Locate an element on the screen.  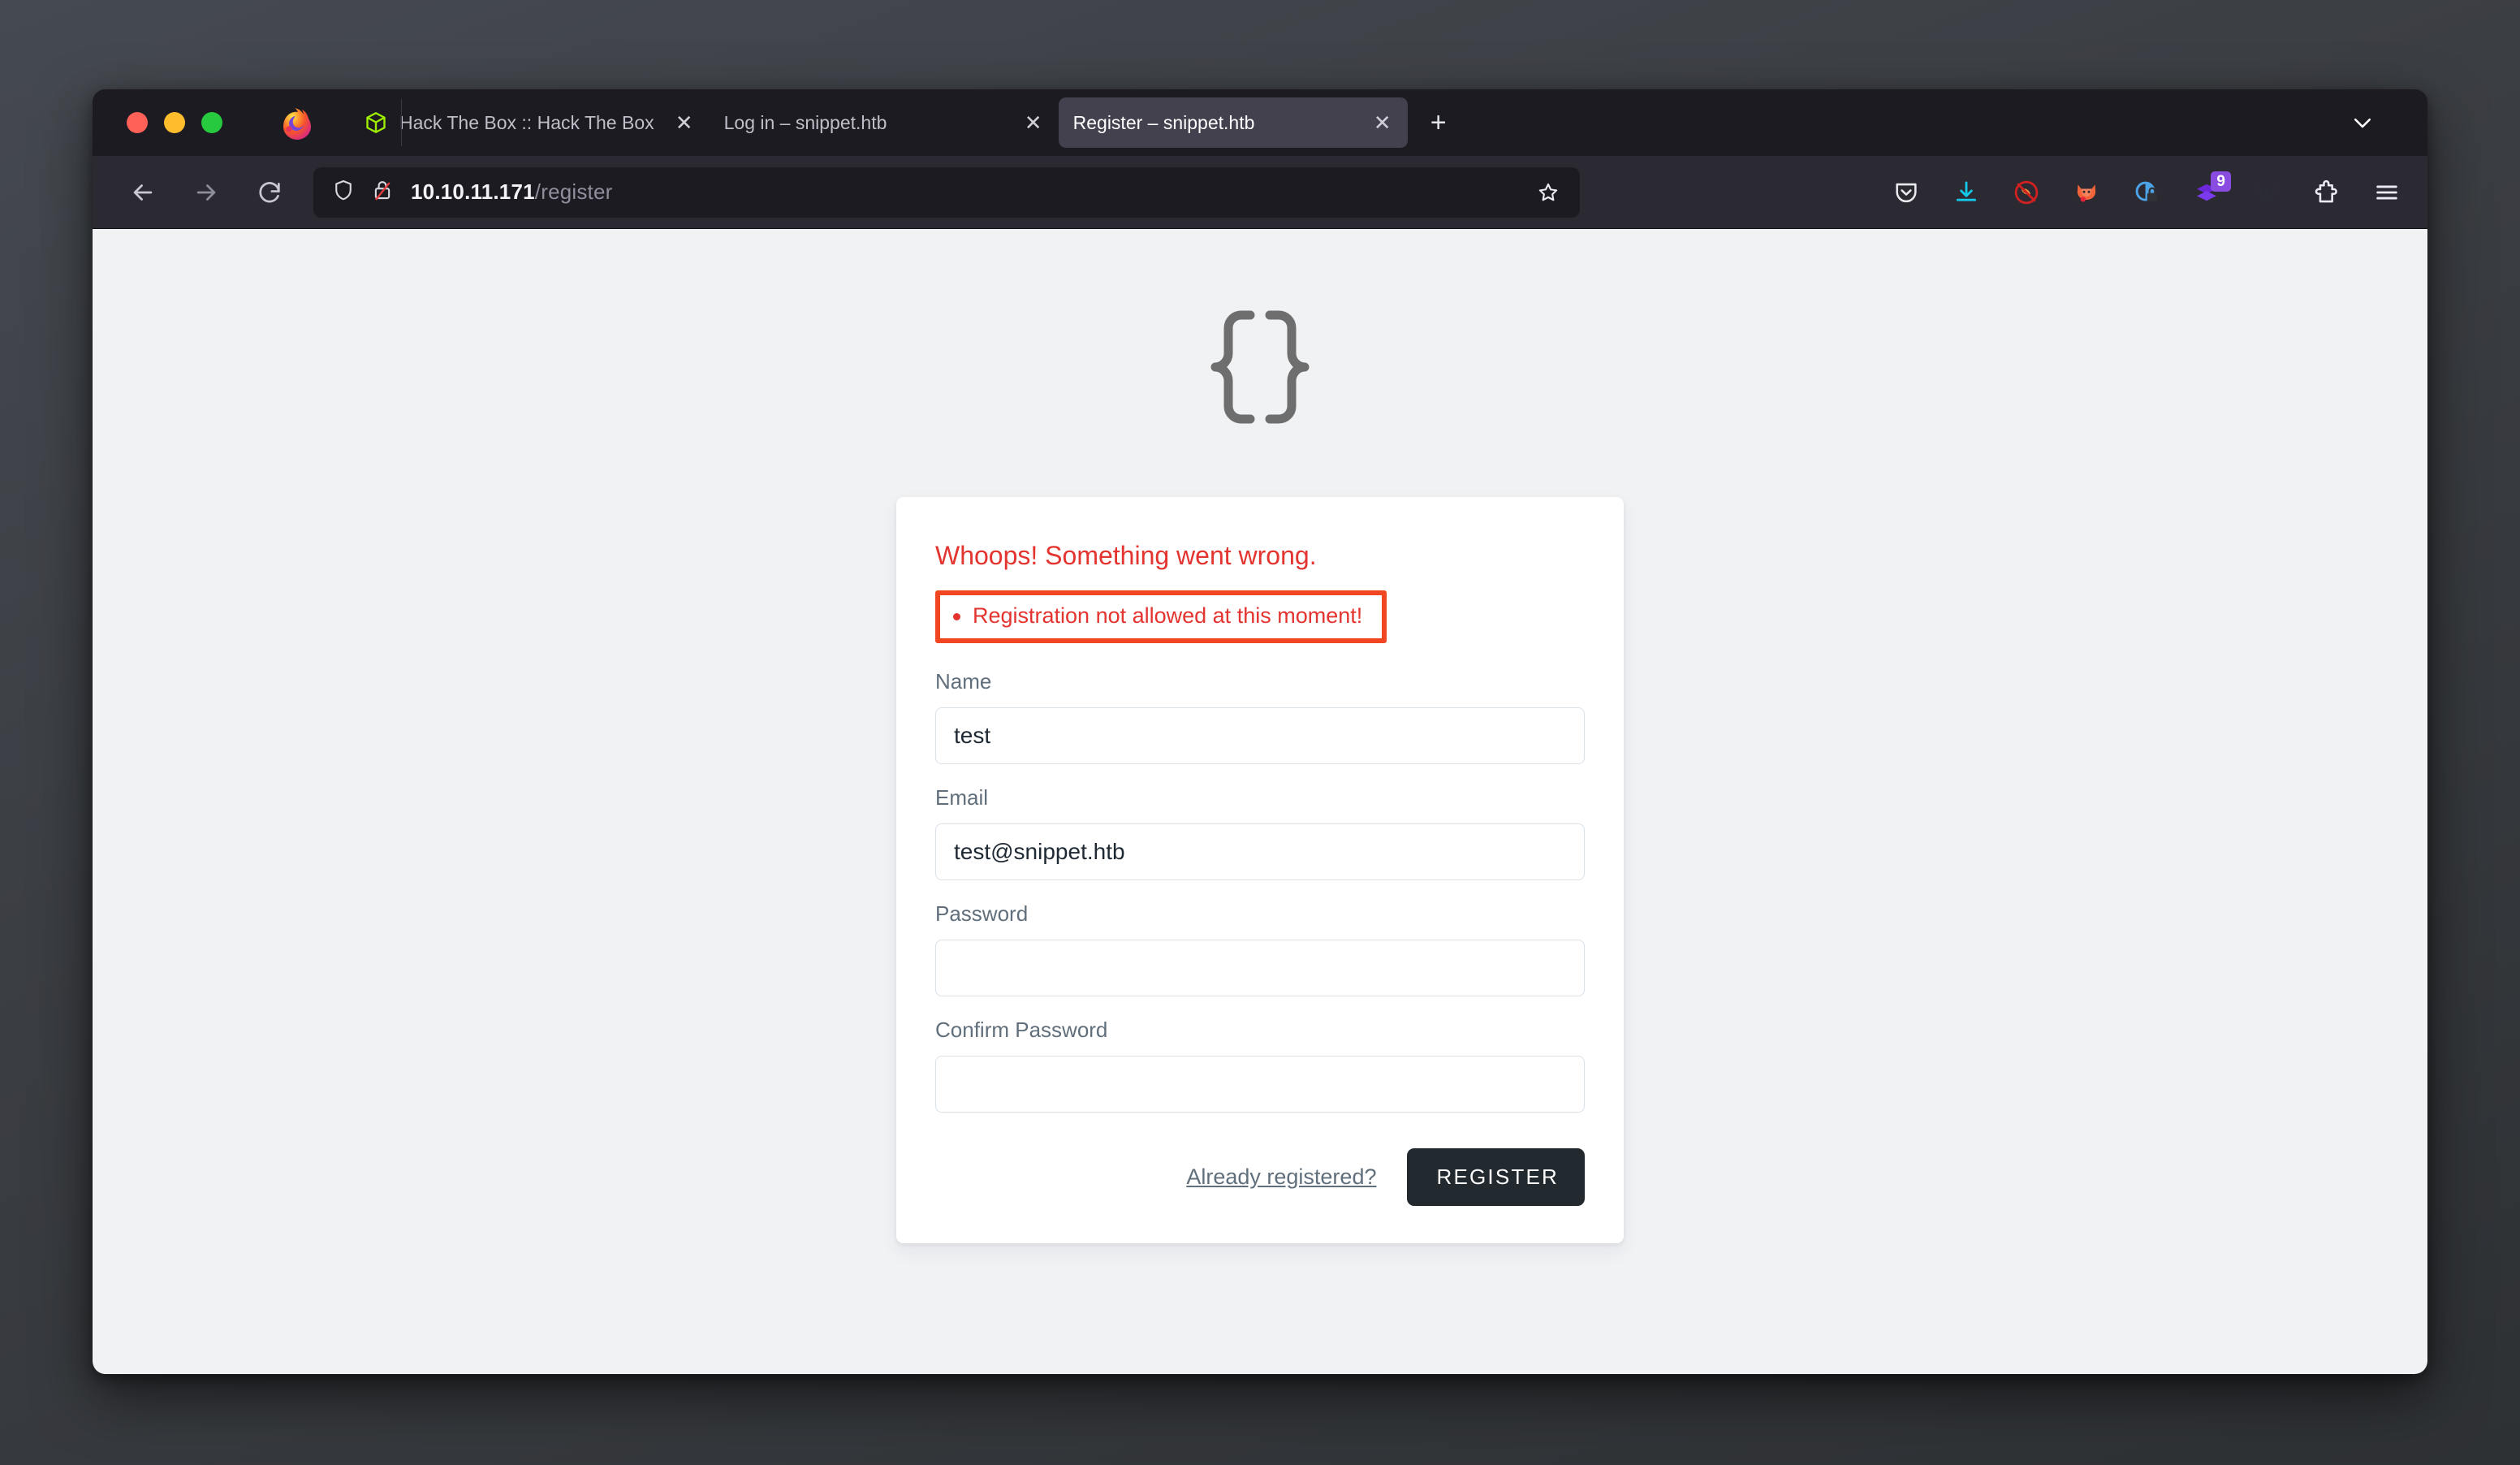
navigation-toolbar: 10.10.11.171/register 9 is located at coordinates (1260, 192).